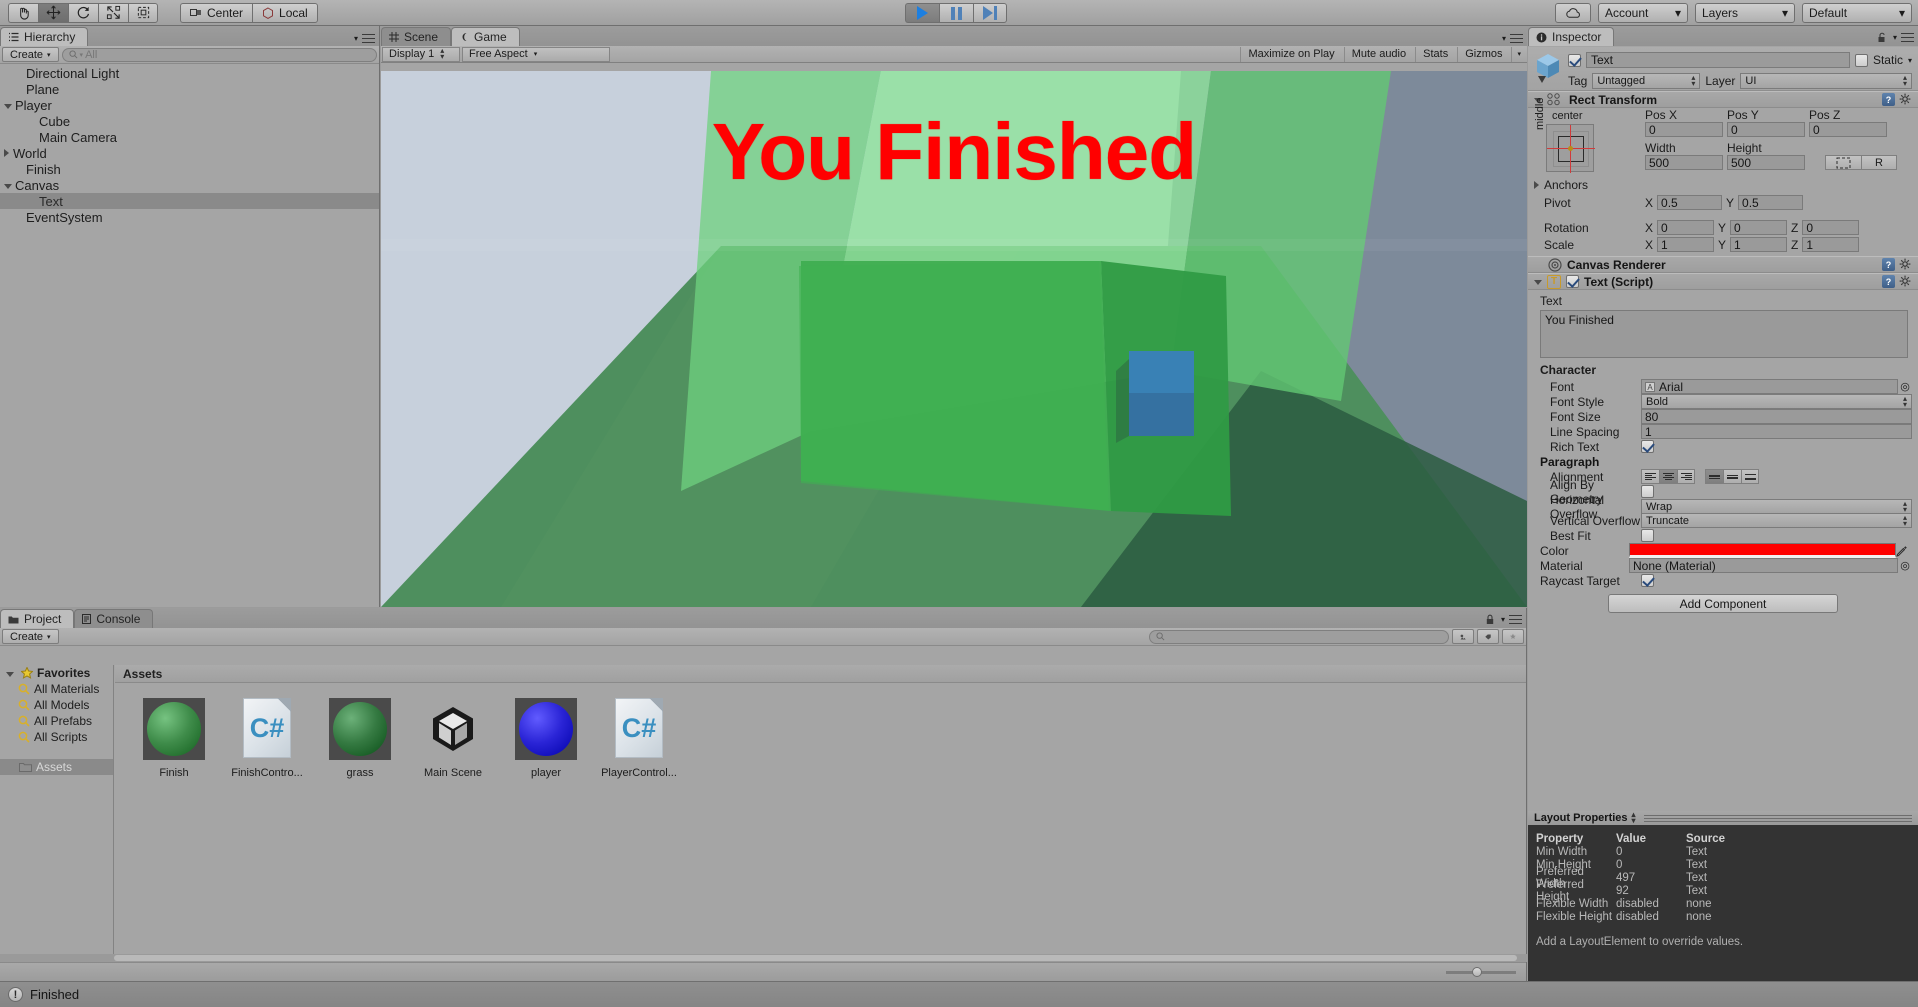  What do you see at coordinates (56, 721) in the screenshot?
I see `favorite-all-prefabs: All Prefabs` at bounding box center [56, 721].